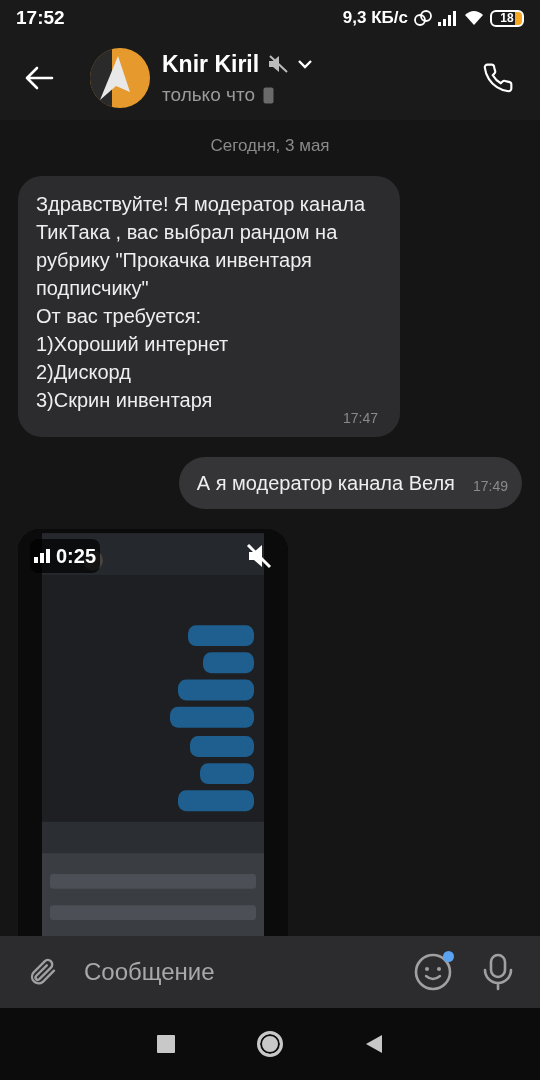 This screenshot has width=540, height=1080. I want to click on contact-status: только что, so click(208, 95).